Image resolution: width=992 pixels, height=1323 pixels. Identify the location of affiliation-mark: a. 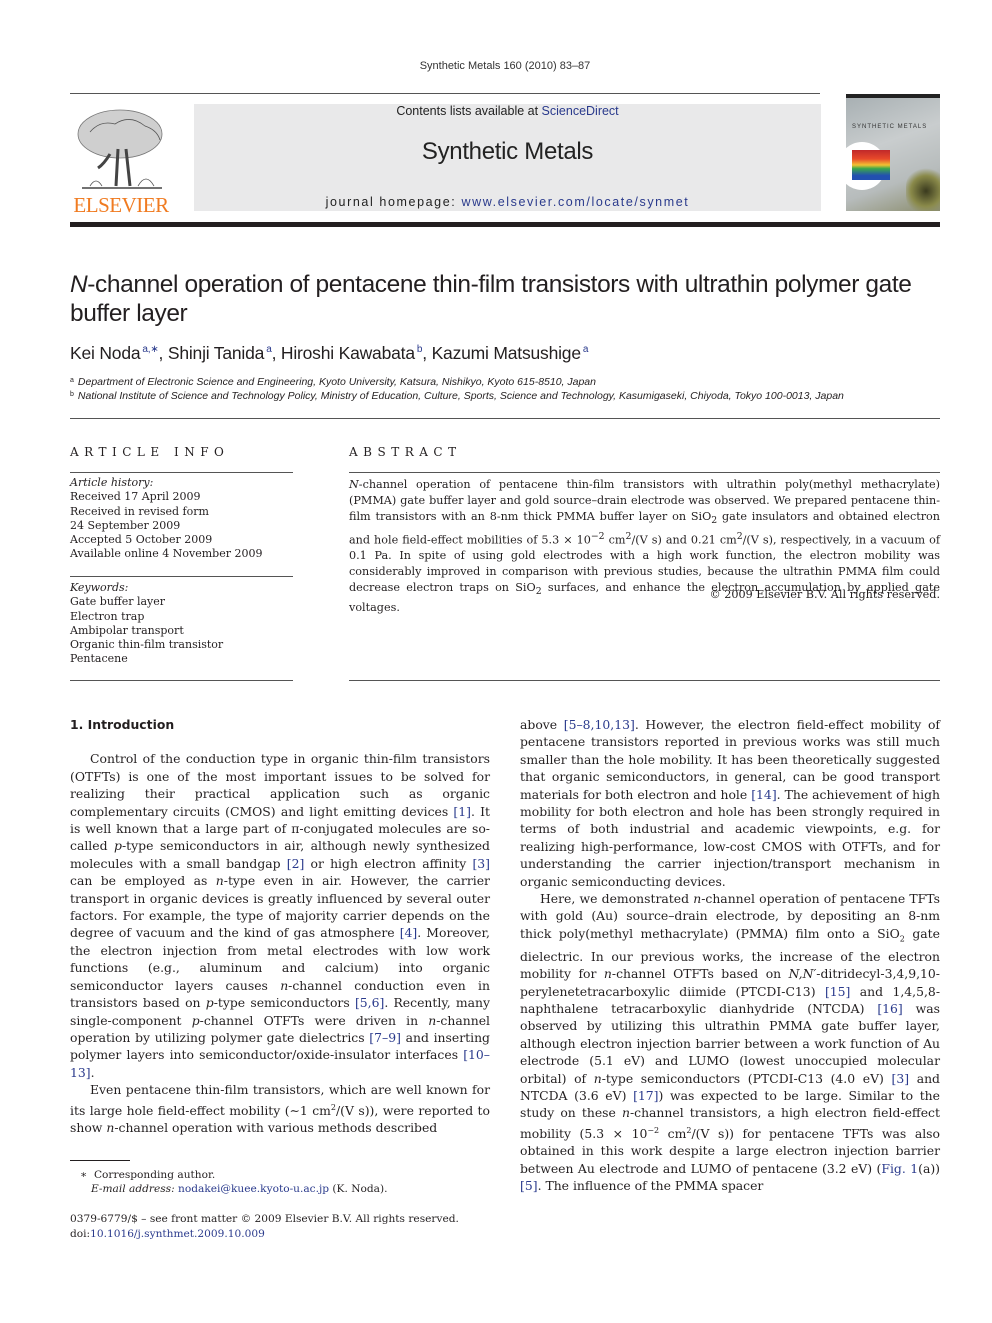
(72, 380).